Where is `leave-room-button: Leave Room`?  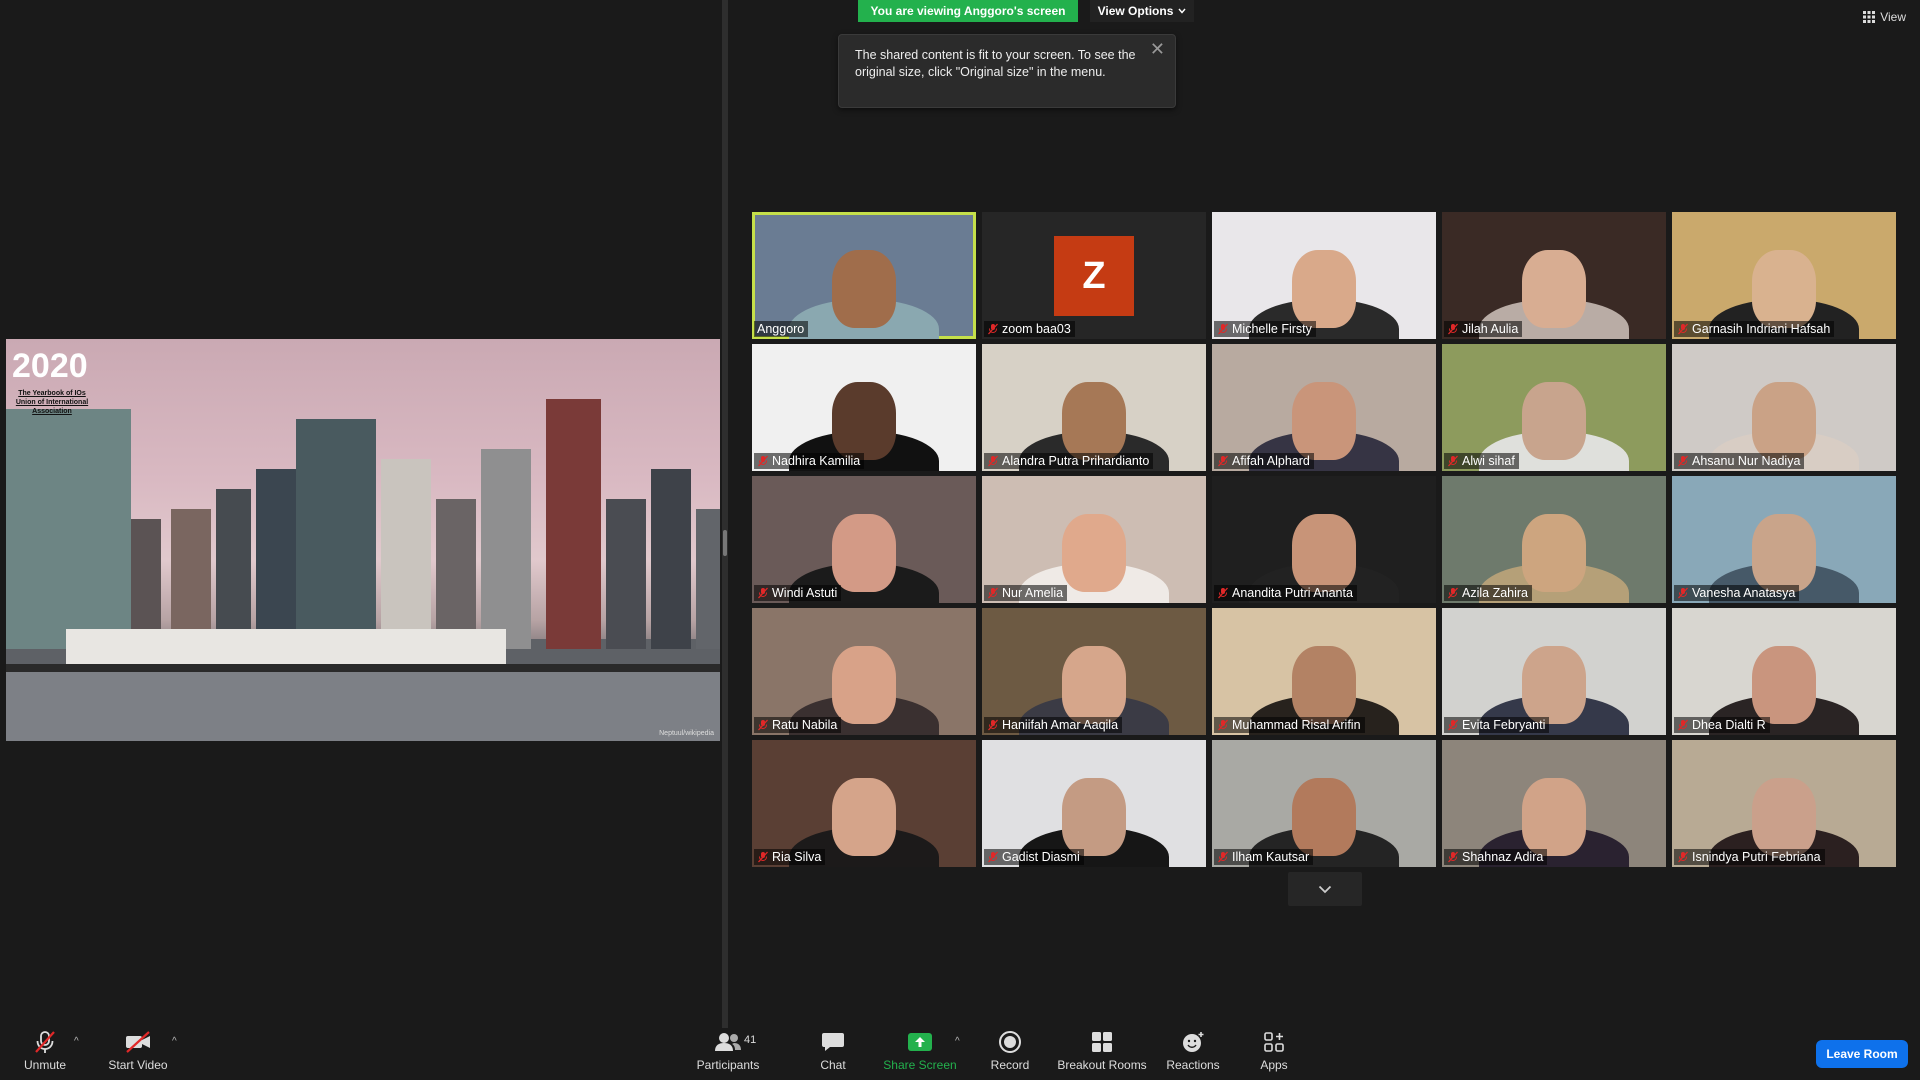 leave-room-button: Leave Room is located at coordinates (1862, 1054).